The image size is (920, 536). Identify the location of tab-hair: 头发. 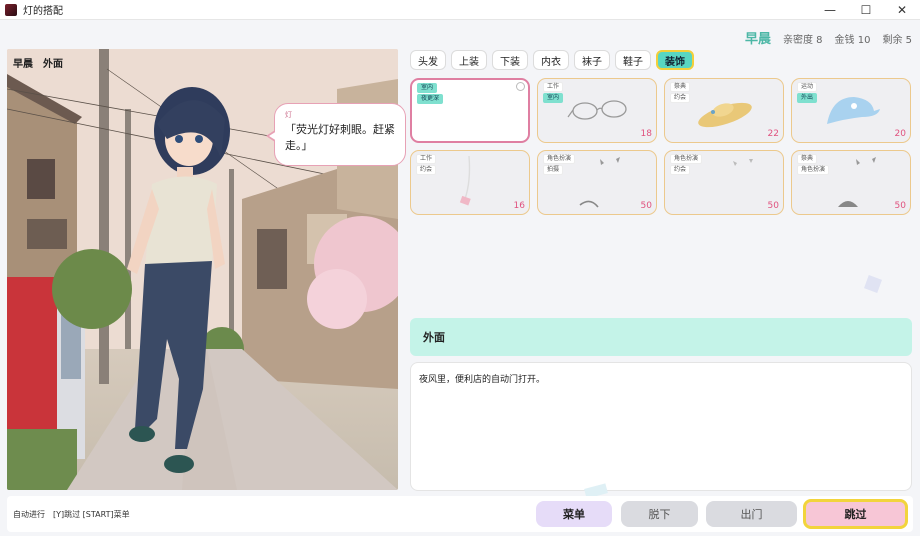
(428, 60).